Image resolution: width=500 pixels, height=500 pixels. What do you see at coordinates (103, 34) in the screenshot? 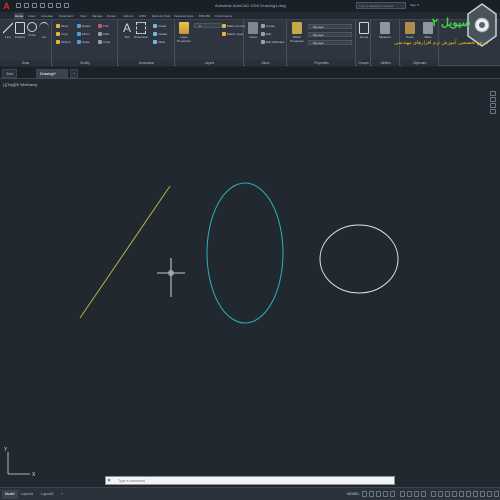
I see `fillet-tool: Fillet` at bounding box center [103, 34].